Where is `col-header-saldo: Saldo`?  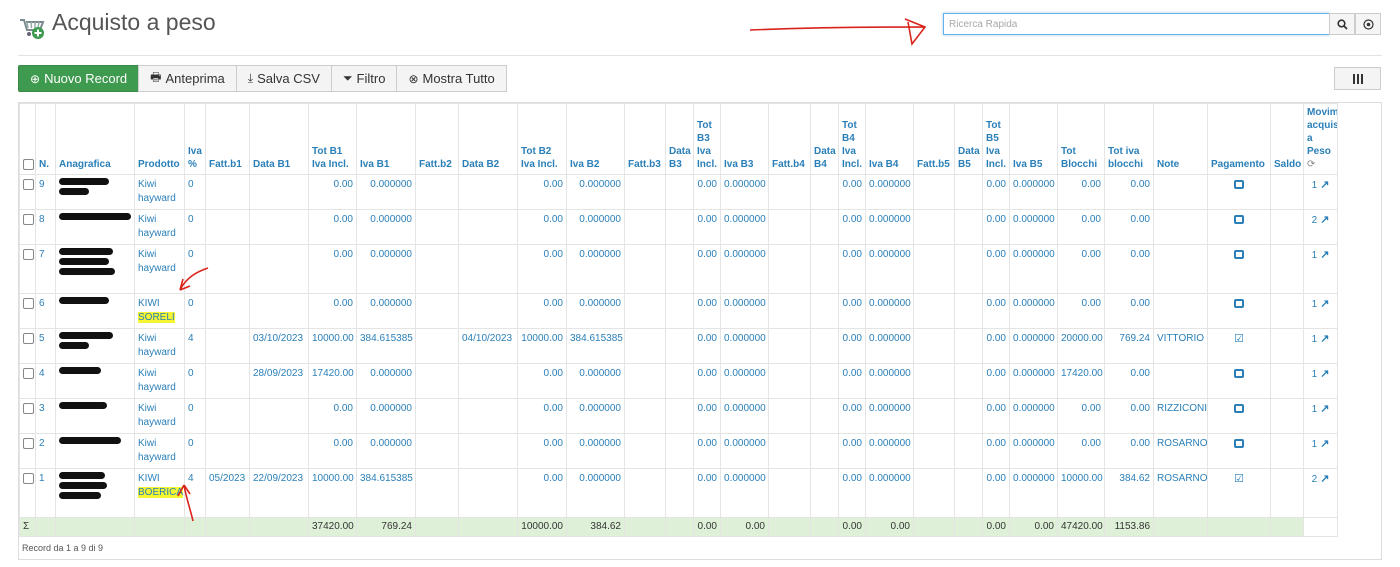
col-header-saldo: Saldo is located at coordinates (1287, 139).